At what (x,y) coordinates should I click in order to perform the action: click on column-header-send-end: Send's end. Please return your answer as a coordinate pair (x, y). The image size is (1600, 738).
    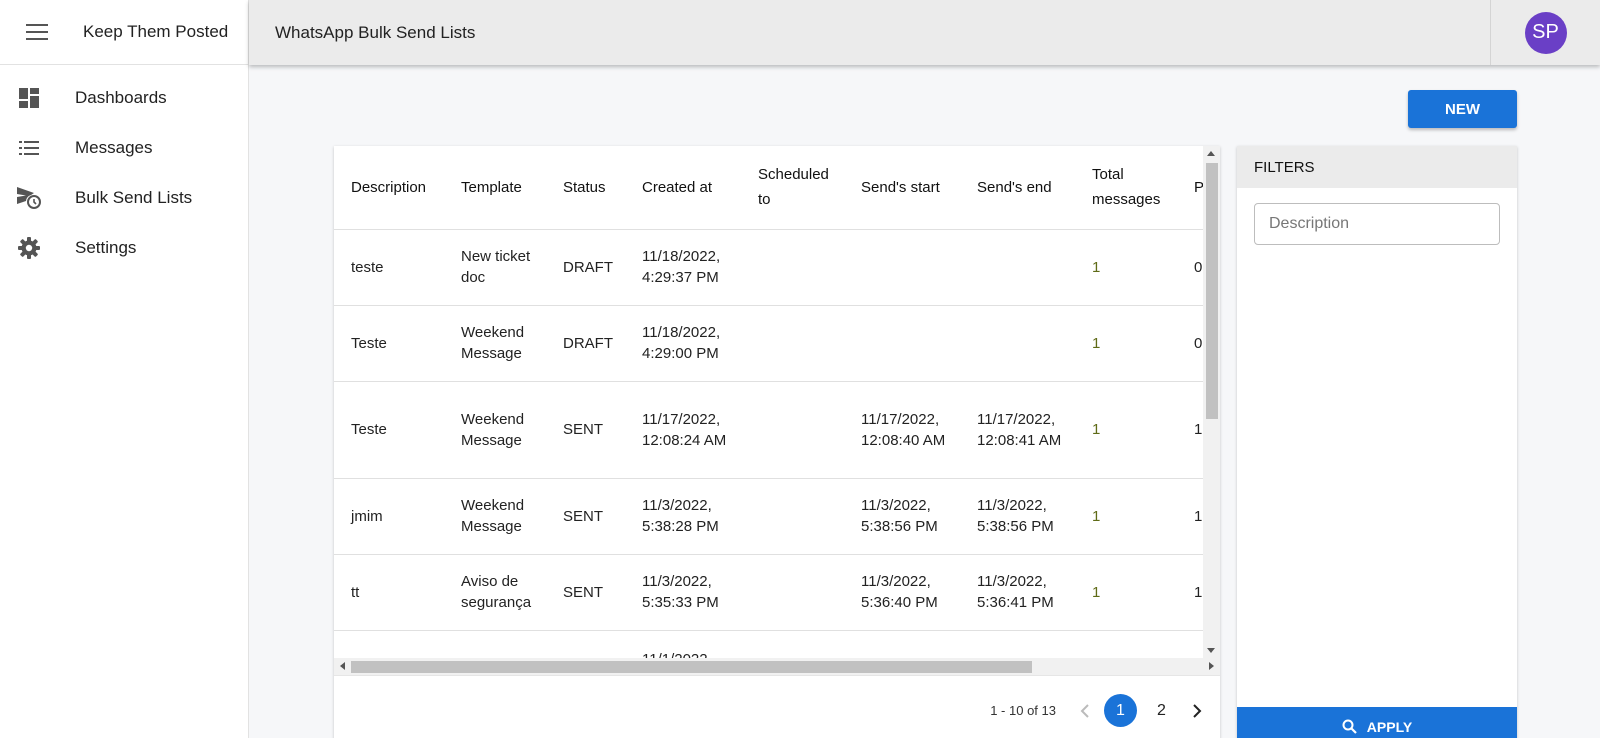
    Looking at the image, I should click on (1017, 188).